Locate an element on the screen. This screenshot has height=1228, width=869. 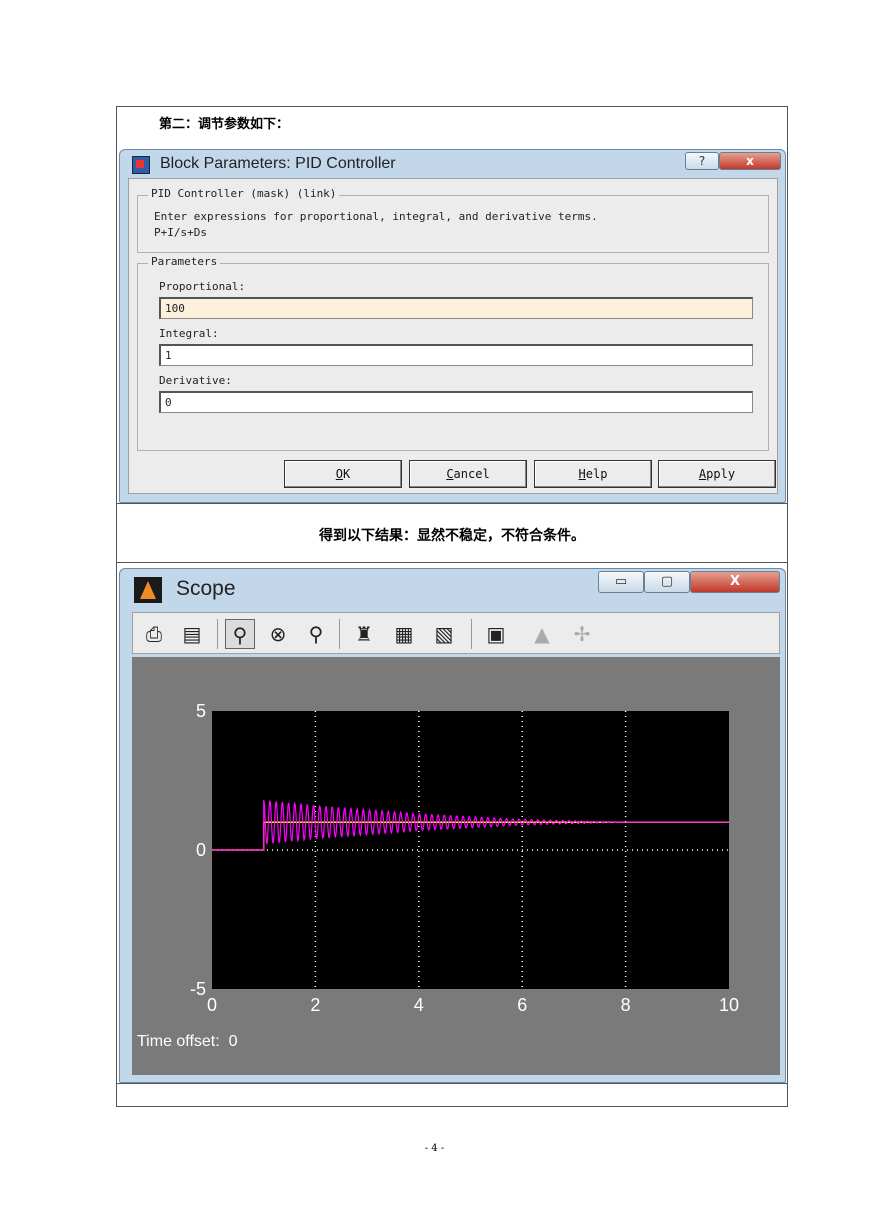
page-number: - 4 - is located at coordinates (434, 1148).